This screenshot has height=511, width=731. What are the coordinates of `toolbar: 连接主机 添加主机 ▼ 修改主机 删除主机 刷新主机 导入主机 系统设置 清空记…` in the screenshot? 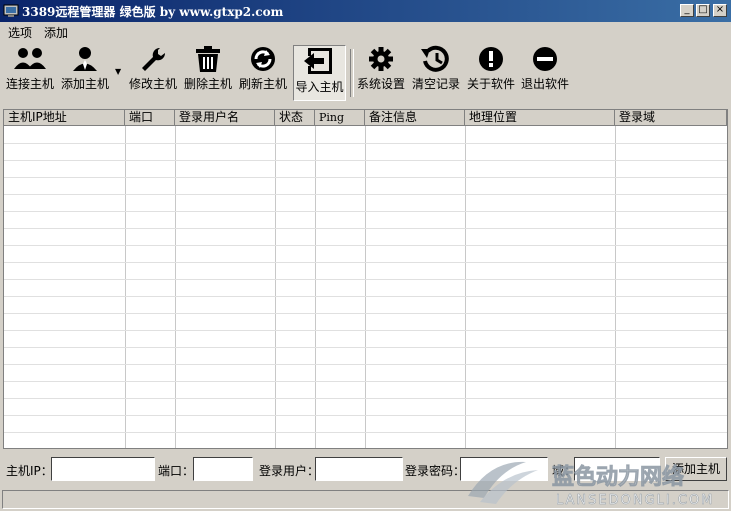 It's located at (365, 74).